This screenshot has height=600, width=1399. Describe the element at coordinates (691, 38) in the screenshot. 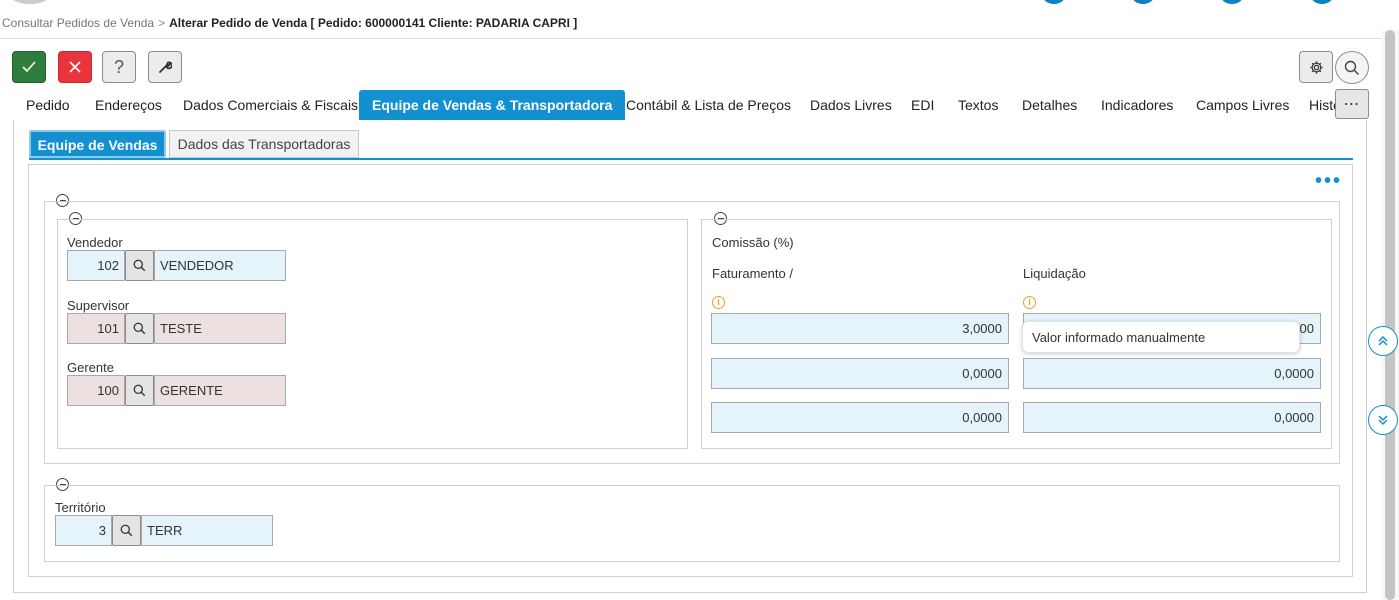

I see `header-divider` at that location.